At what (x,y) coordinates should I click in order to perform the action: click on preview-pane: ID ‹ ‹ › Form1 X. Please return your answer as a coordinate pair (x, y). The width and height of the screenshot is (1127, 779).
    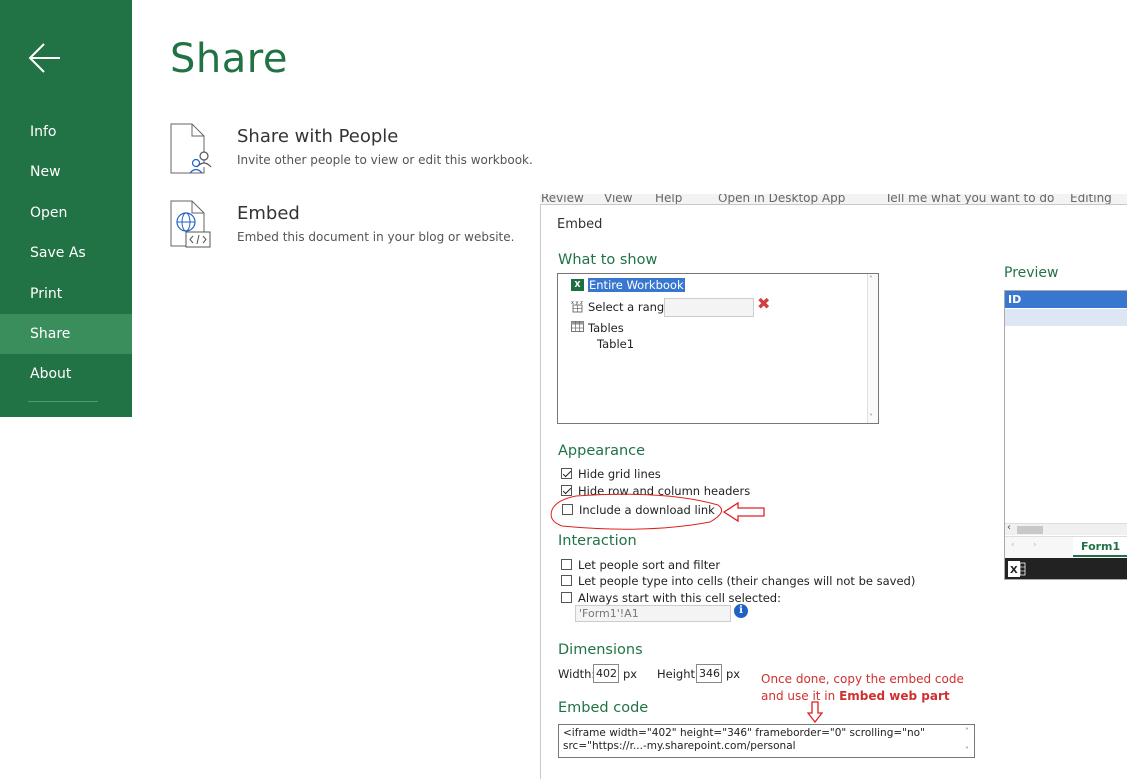
    Looking at the image, I should click on (1065, 435).